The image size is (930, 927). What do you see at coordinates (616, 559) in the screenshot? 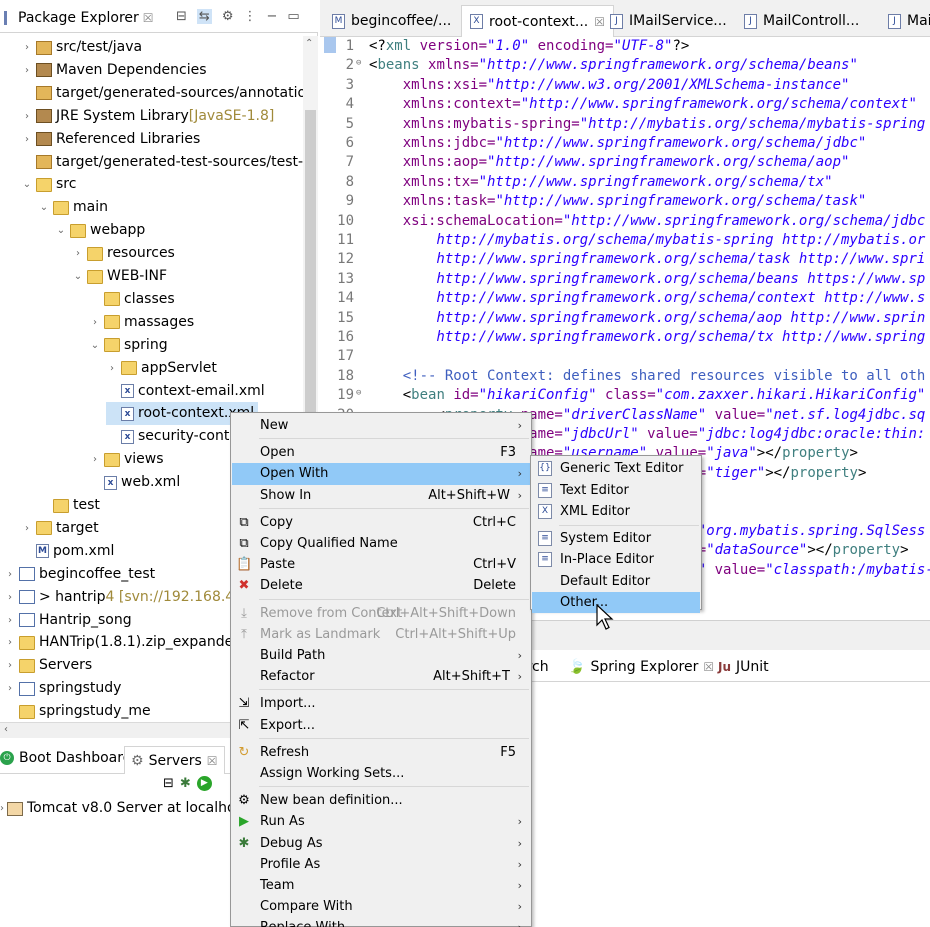
I see `submenu-item-in-place-editor: ≡ In-Place Editor` at bounding box center [616, 559].